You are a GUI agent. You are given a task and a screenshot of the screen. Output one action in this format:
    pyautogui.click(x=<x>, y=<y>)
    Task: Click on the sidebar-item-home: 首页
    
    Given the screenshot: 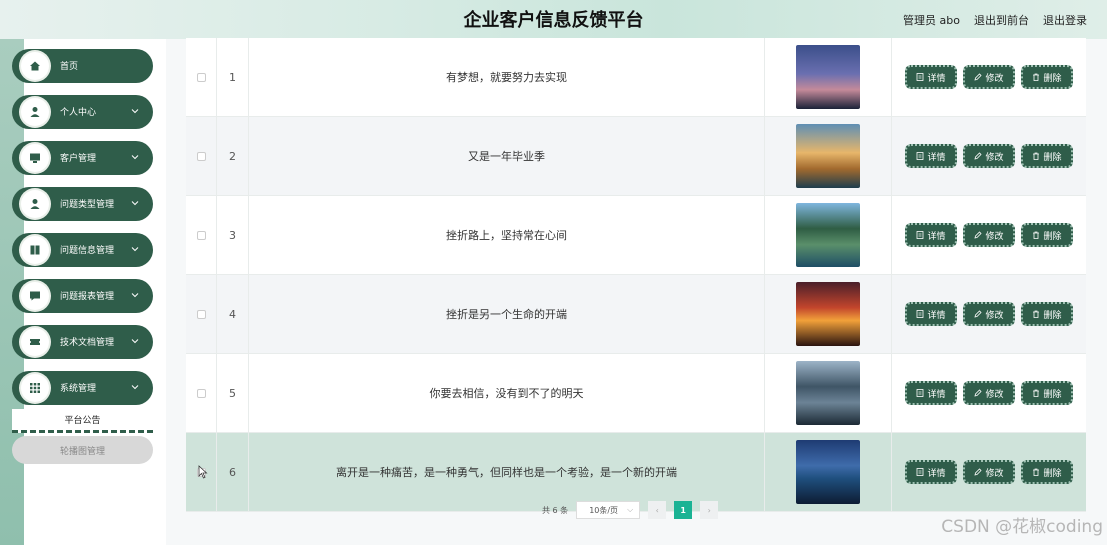 What is the action you would take?
    pyautogui.click(x=82, y=66)
    